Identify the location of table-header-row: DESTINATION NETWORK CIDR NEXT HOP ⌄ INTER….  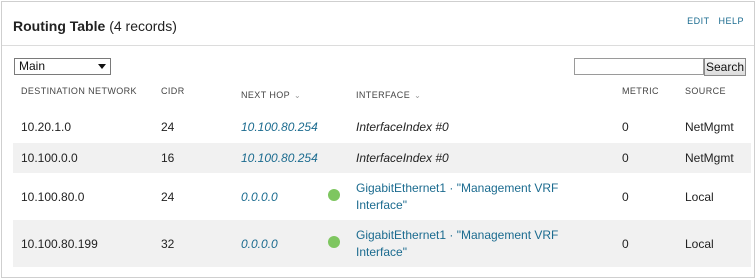
(382, 96).